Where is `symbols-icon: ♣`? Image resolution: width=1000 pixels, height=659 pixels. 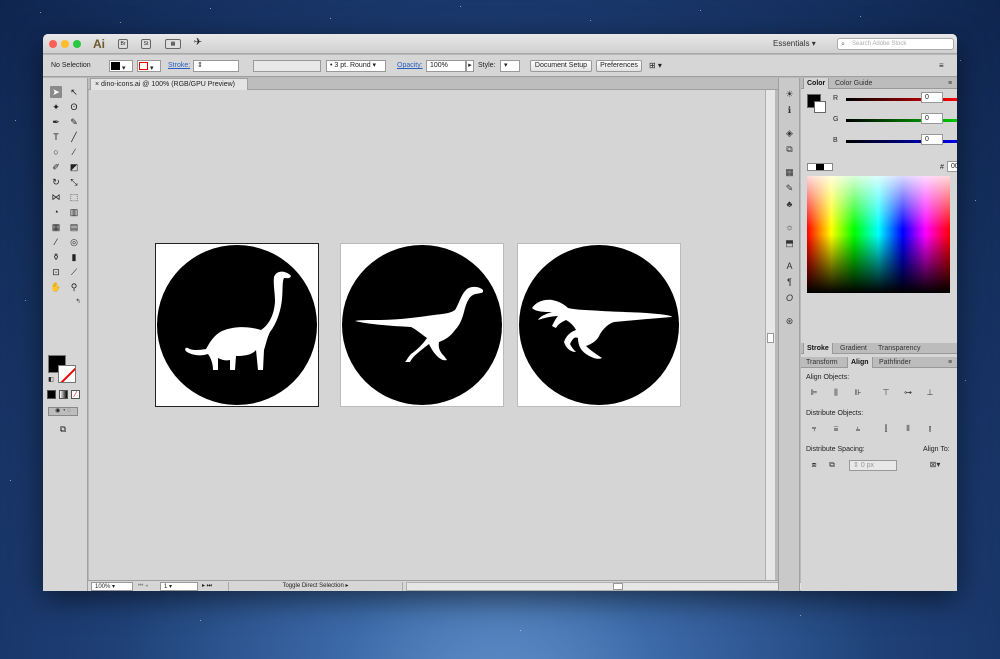 symbols-icon: ♣ is located at coordinates (789, 204).